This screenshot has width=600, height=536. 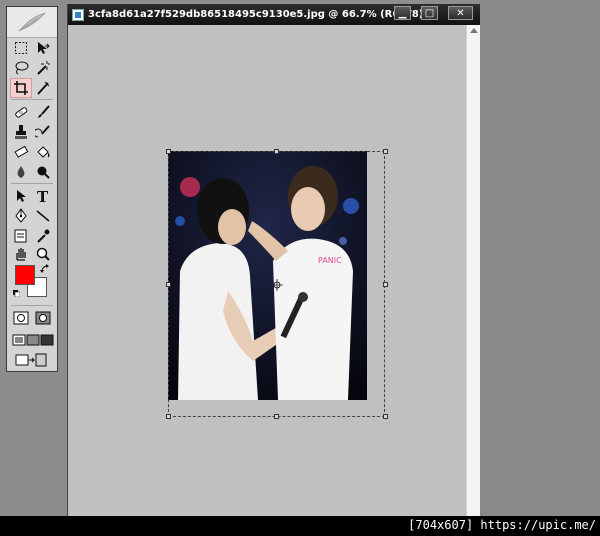 I want to click on quick-mask-mode-icon, so click(x=43, y=318).